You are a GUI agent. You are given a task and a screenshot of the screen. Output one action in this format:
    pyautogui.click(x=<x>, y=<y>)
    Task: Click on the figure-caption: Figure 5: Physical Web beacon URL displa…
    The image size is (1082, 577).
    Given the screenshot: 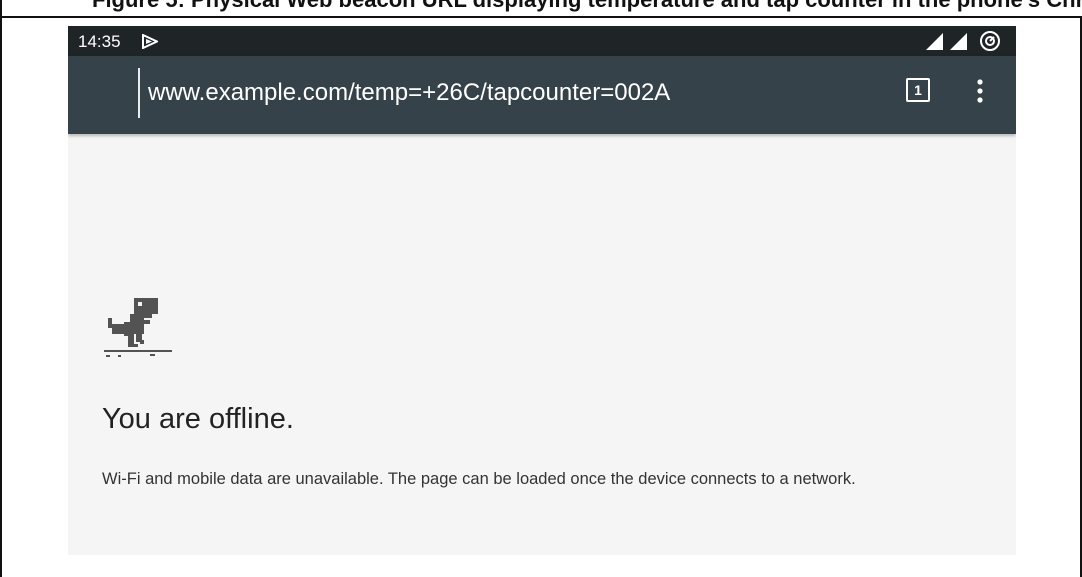 What is the action you would take?
    pyautogui.click(x=587, y=6)
    